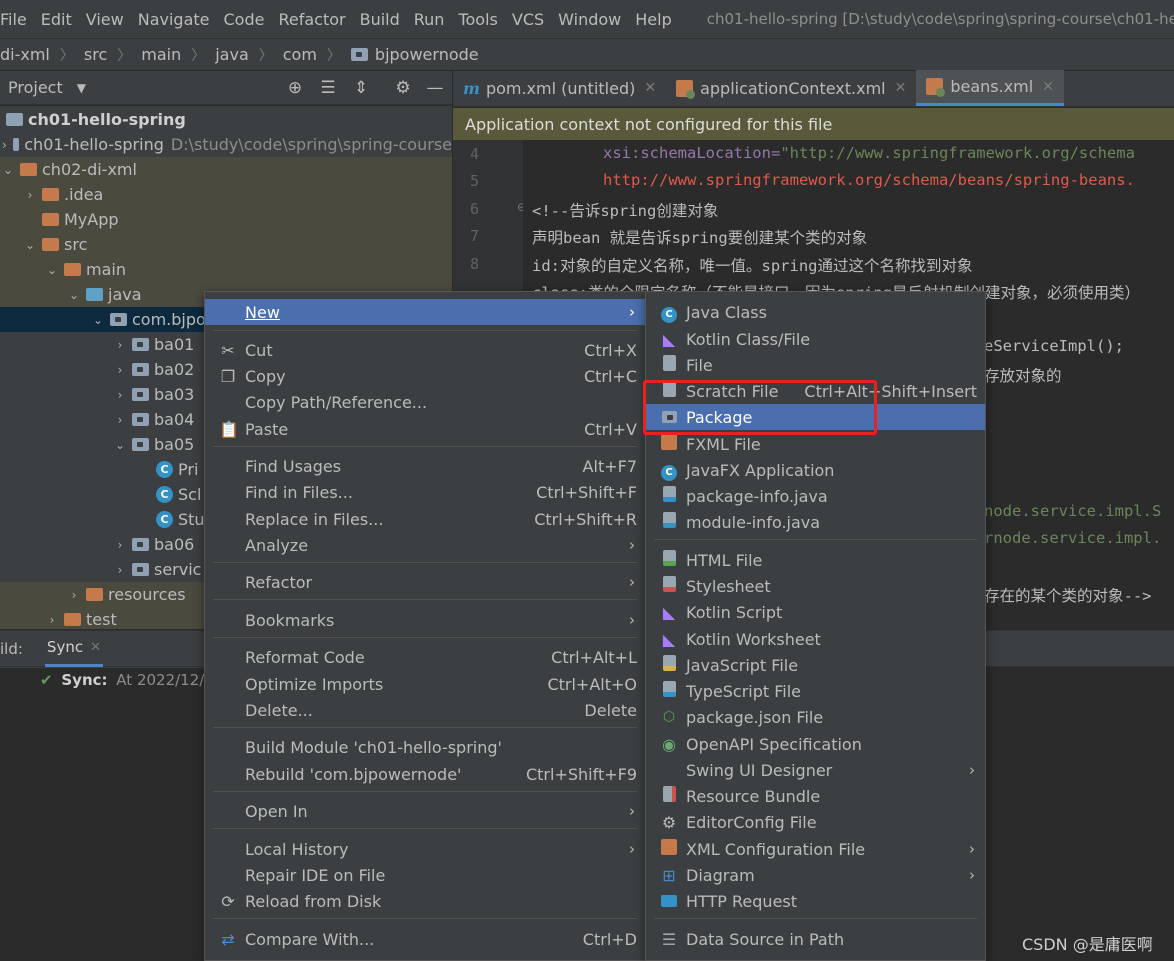 The height and width of the screenshot is (961, 1174). What do you see at coordinates (815, 470) in the screenshot?
I see `menu-item-javafx-application: C JavaFX Application` at bounding box center [815, 470].